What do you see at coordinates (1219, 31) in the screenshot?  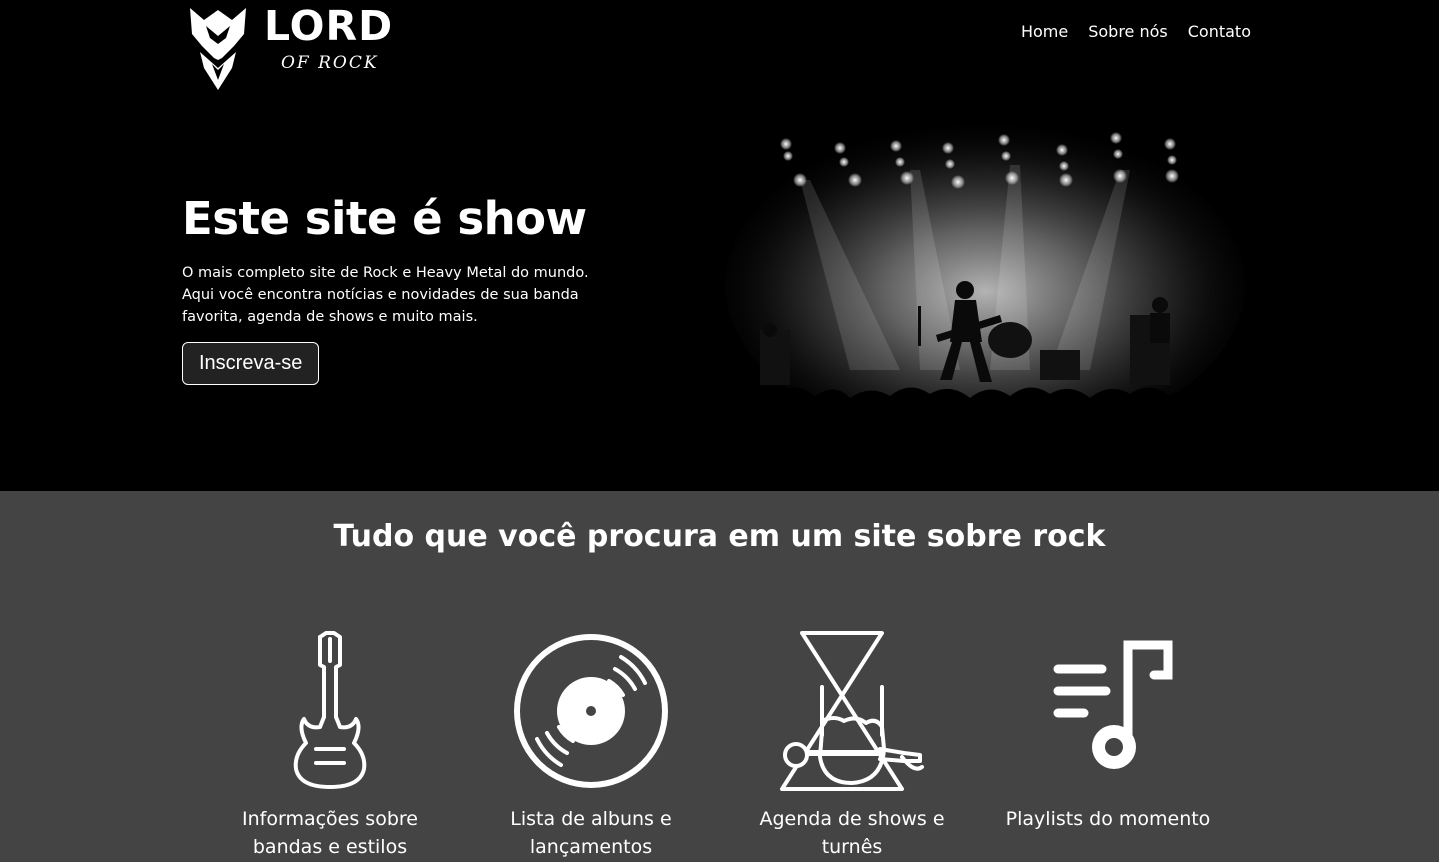 I see `nav-contact-link: Contato` at bounding box center [1219, 31].